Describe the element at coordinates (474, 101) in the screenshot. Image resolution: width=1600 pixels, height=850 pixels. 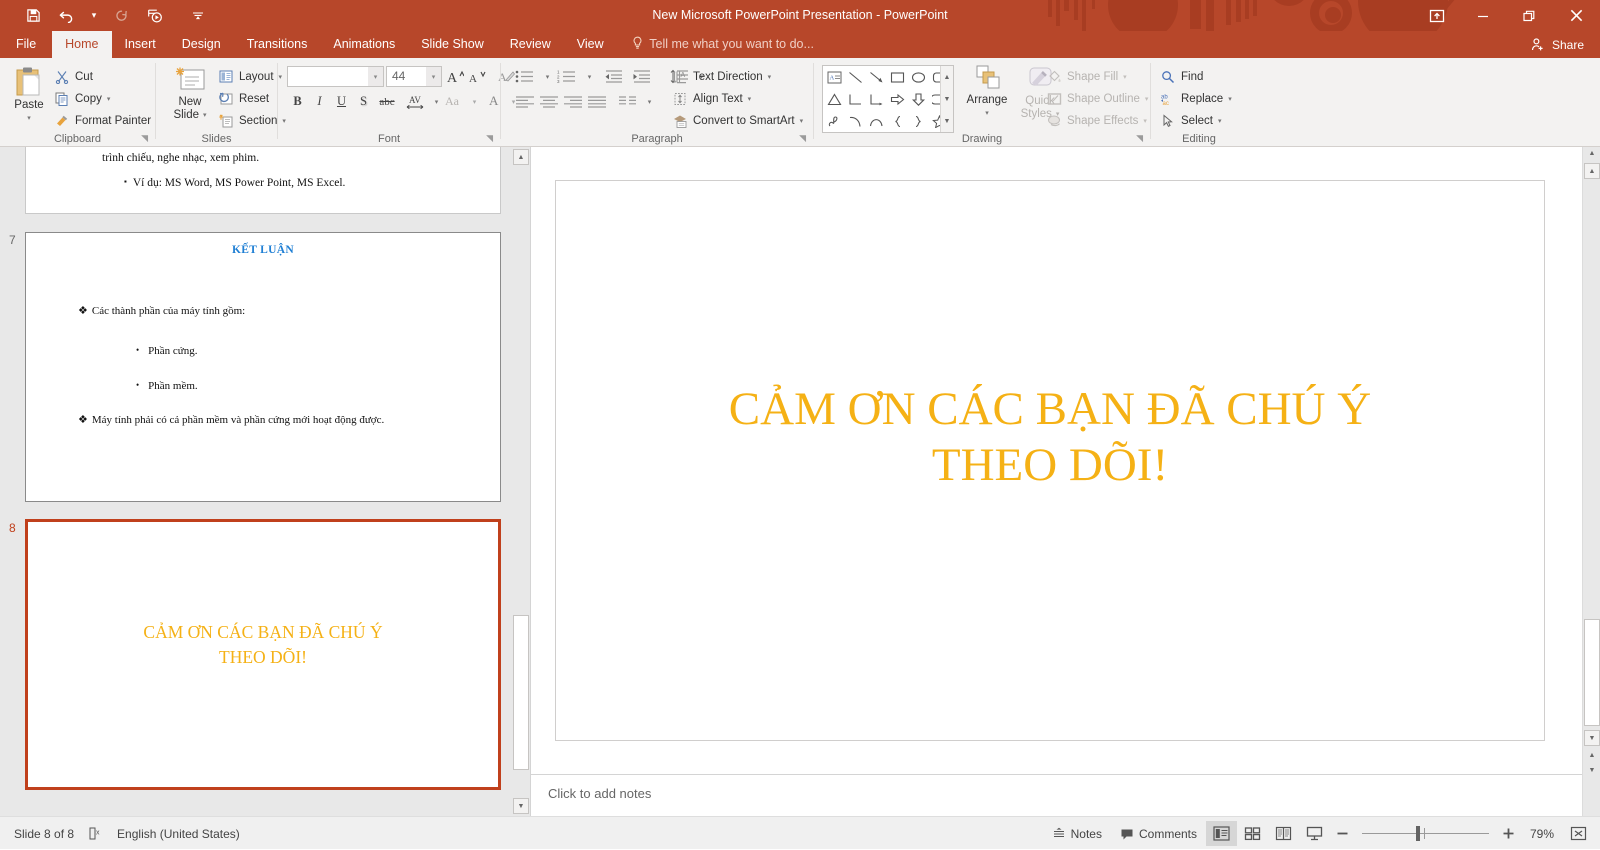
I see `change-case-dropdown-icon: ▾` at that location.